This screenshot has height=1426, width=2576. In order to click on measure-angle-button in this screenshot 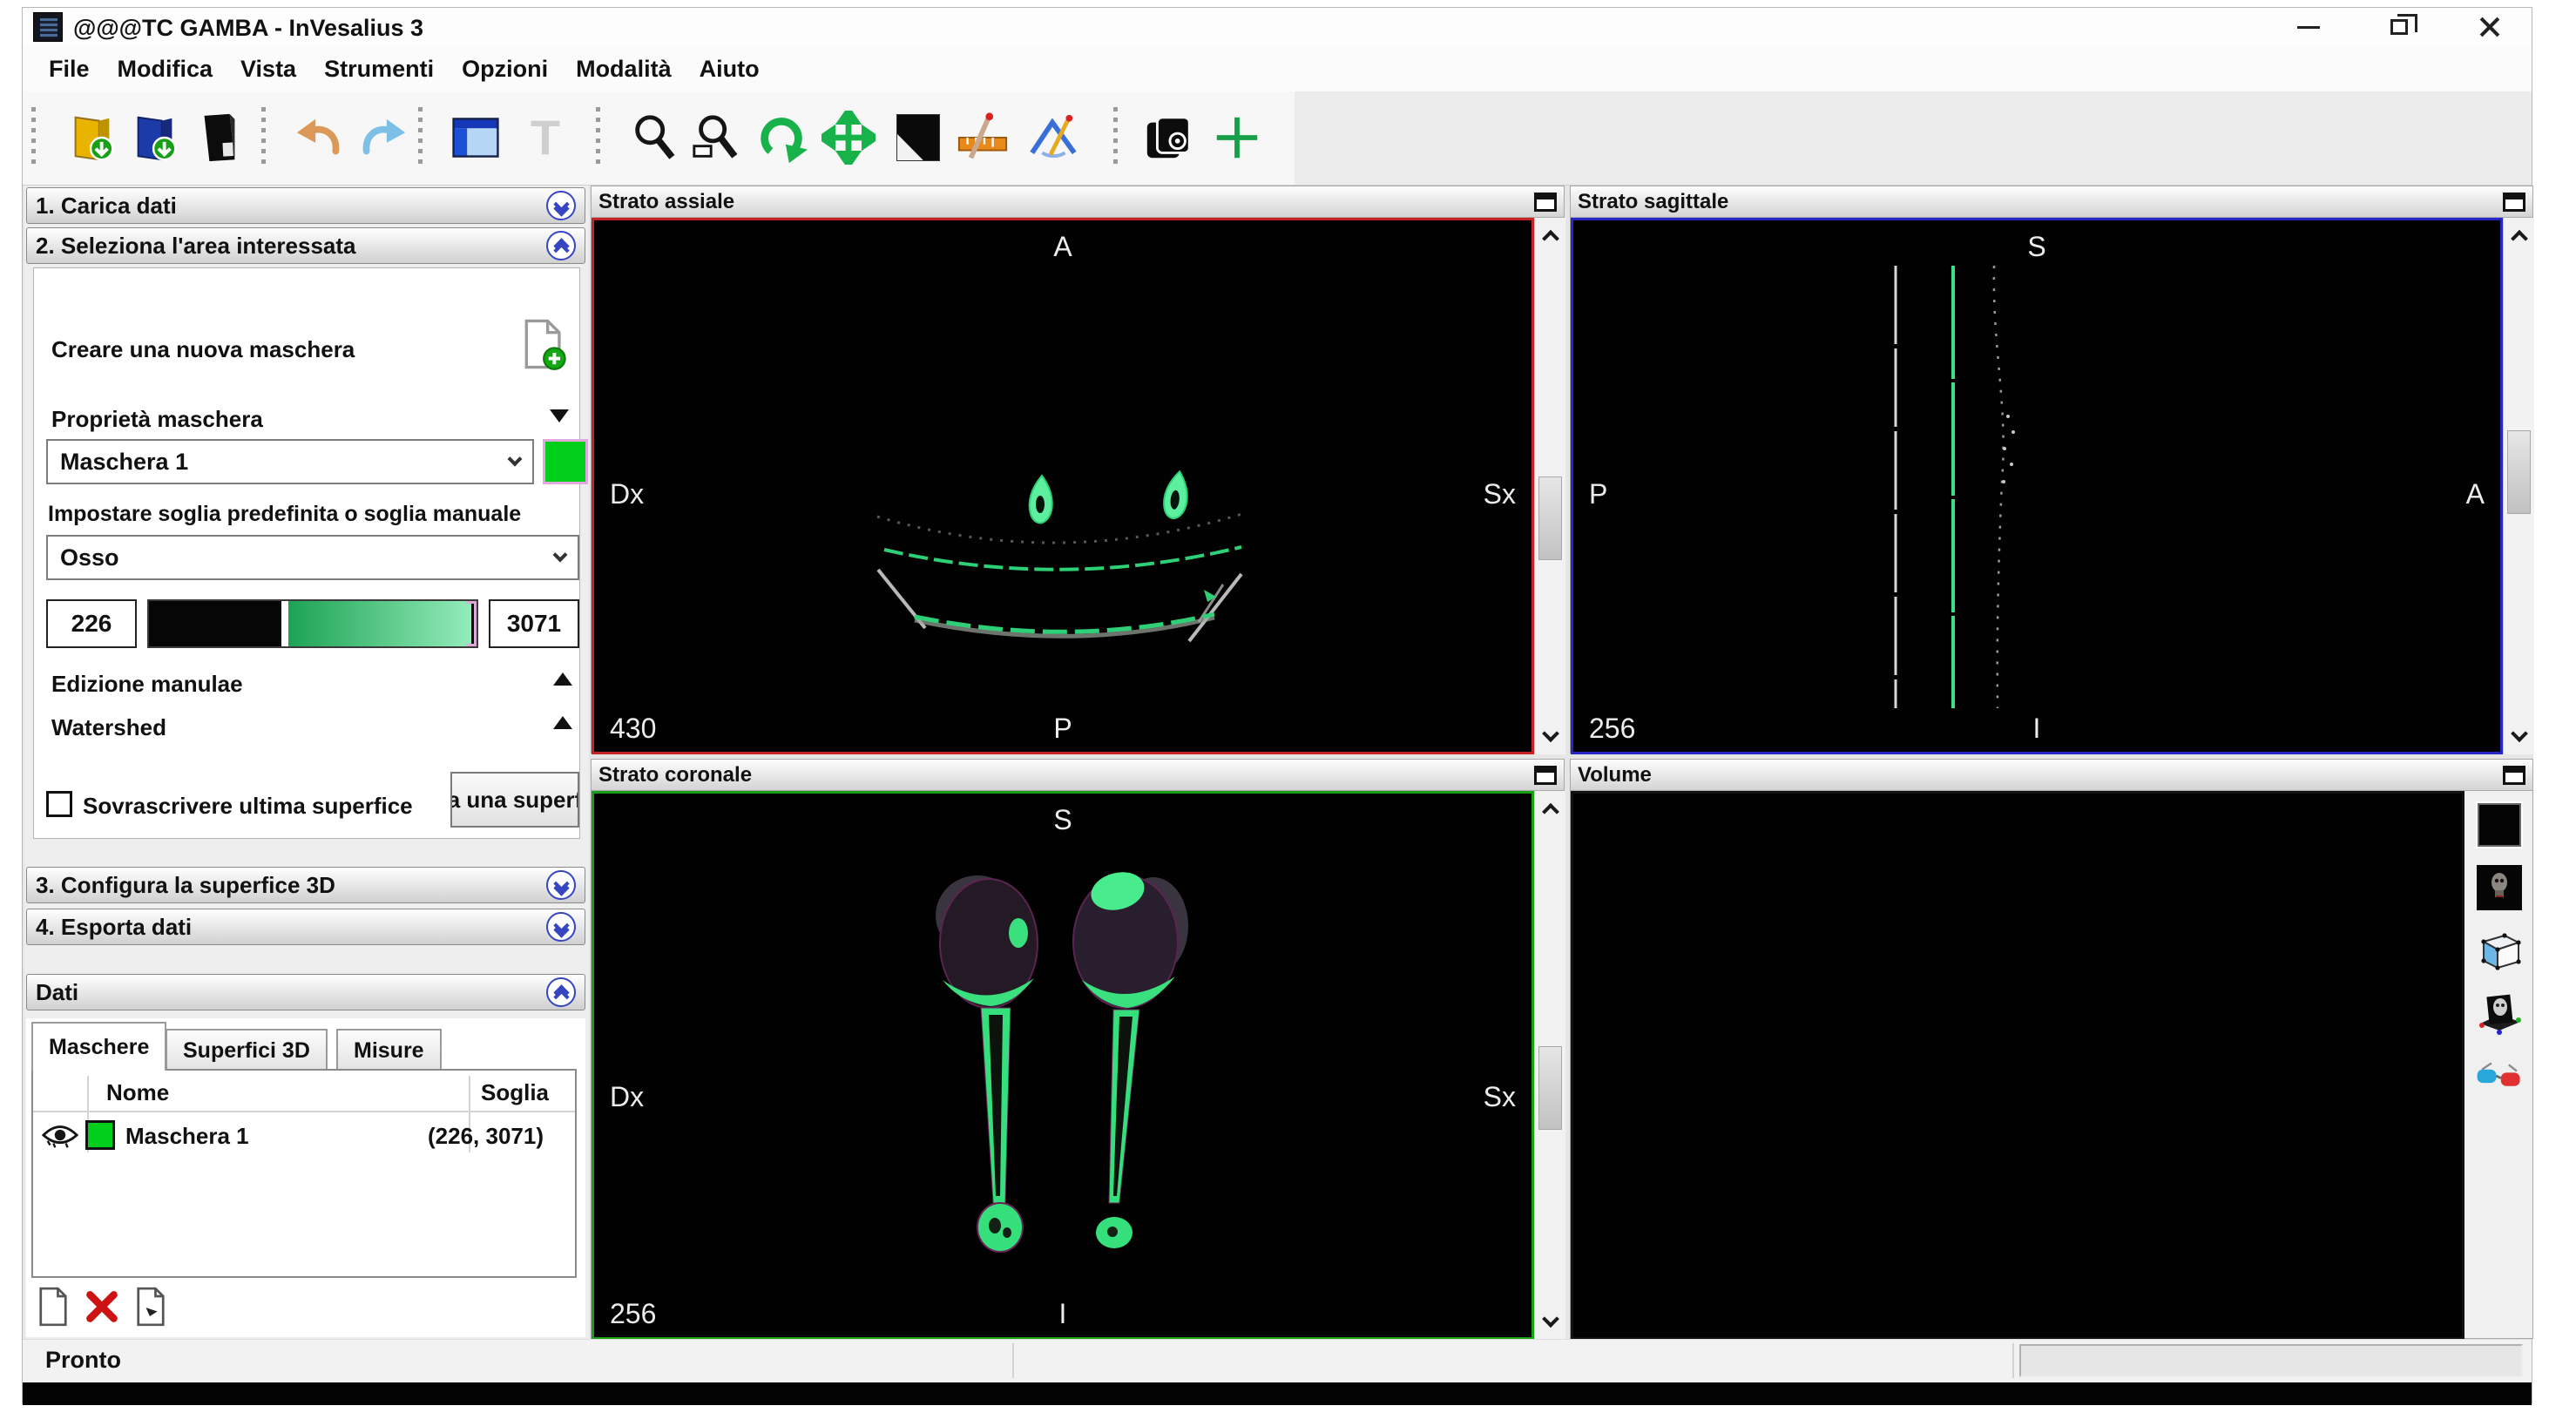, I will do `click(1052, 137)`.